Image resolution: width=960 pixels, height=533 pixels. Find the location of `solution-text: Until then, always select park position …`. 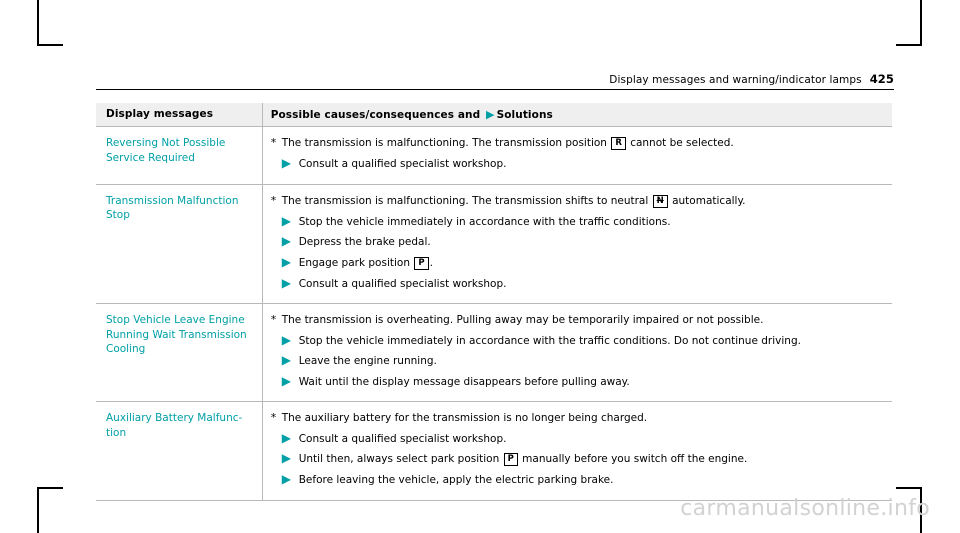

solution-text: Until then, always select park position … is located at coordinates (590, 459).